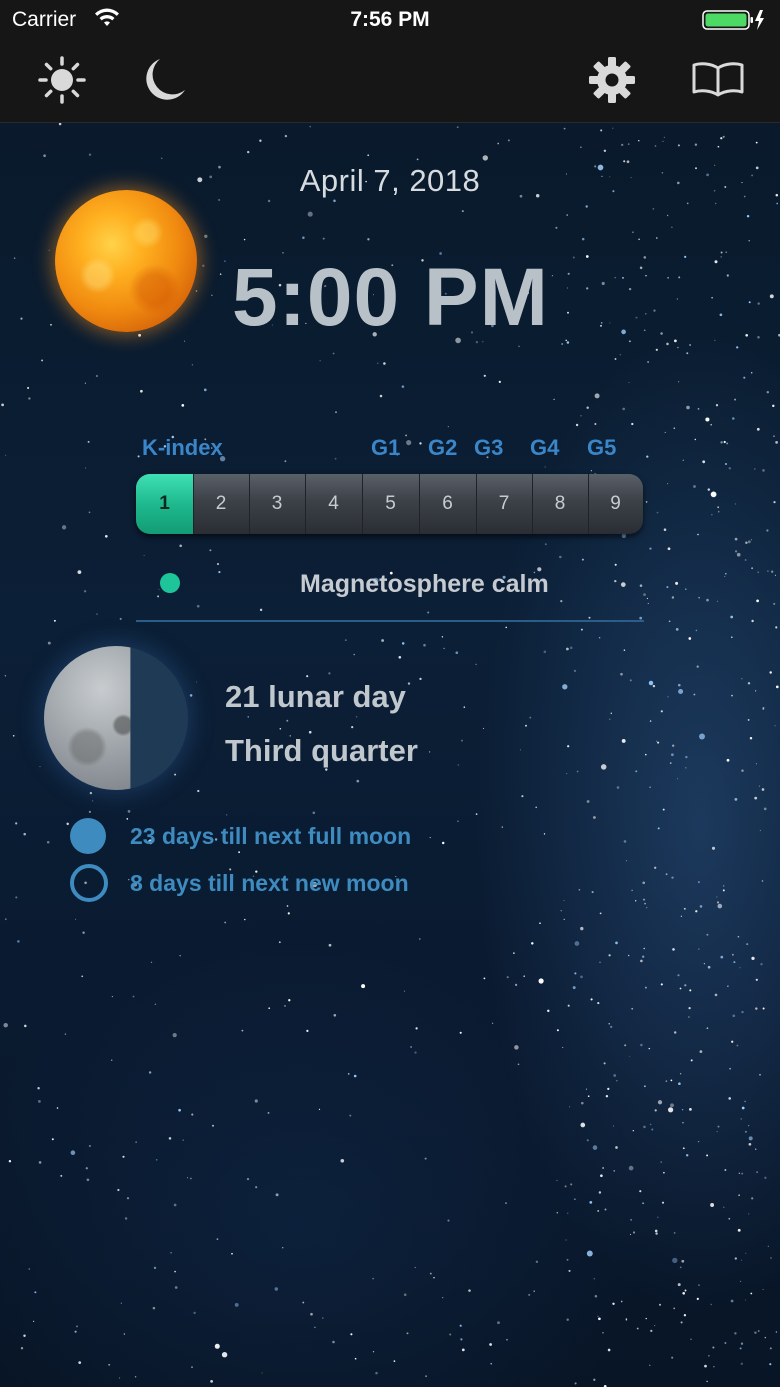  I want to click on kindex-cell: 3, so click(277, 504).